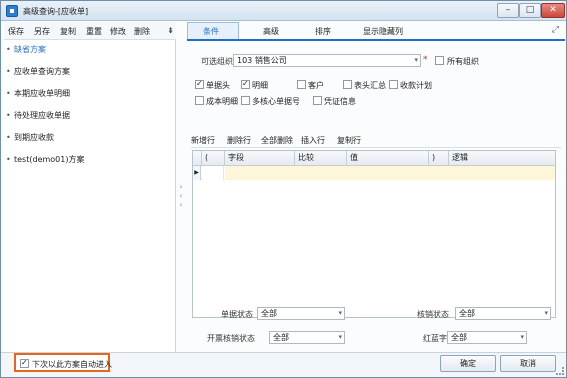  I want to click on expand-icon: ⤢, so click(555, 30).